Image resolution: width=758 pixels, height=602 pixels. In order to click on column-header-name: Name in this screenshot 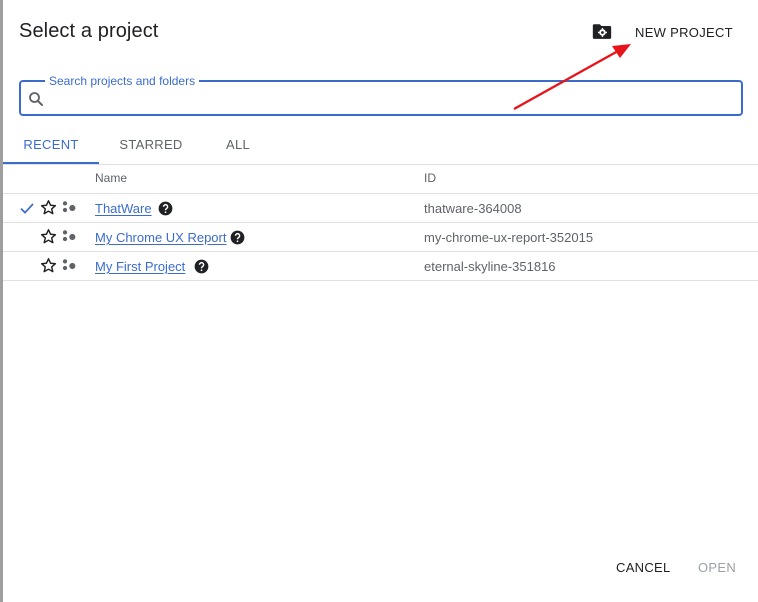, I will do `click(111, 178)`.